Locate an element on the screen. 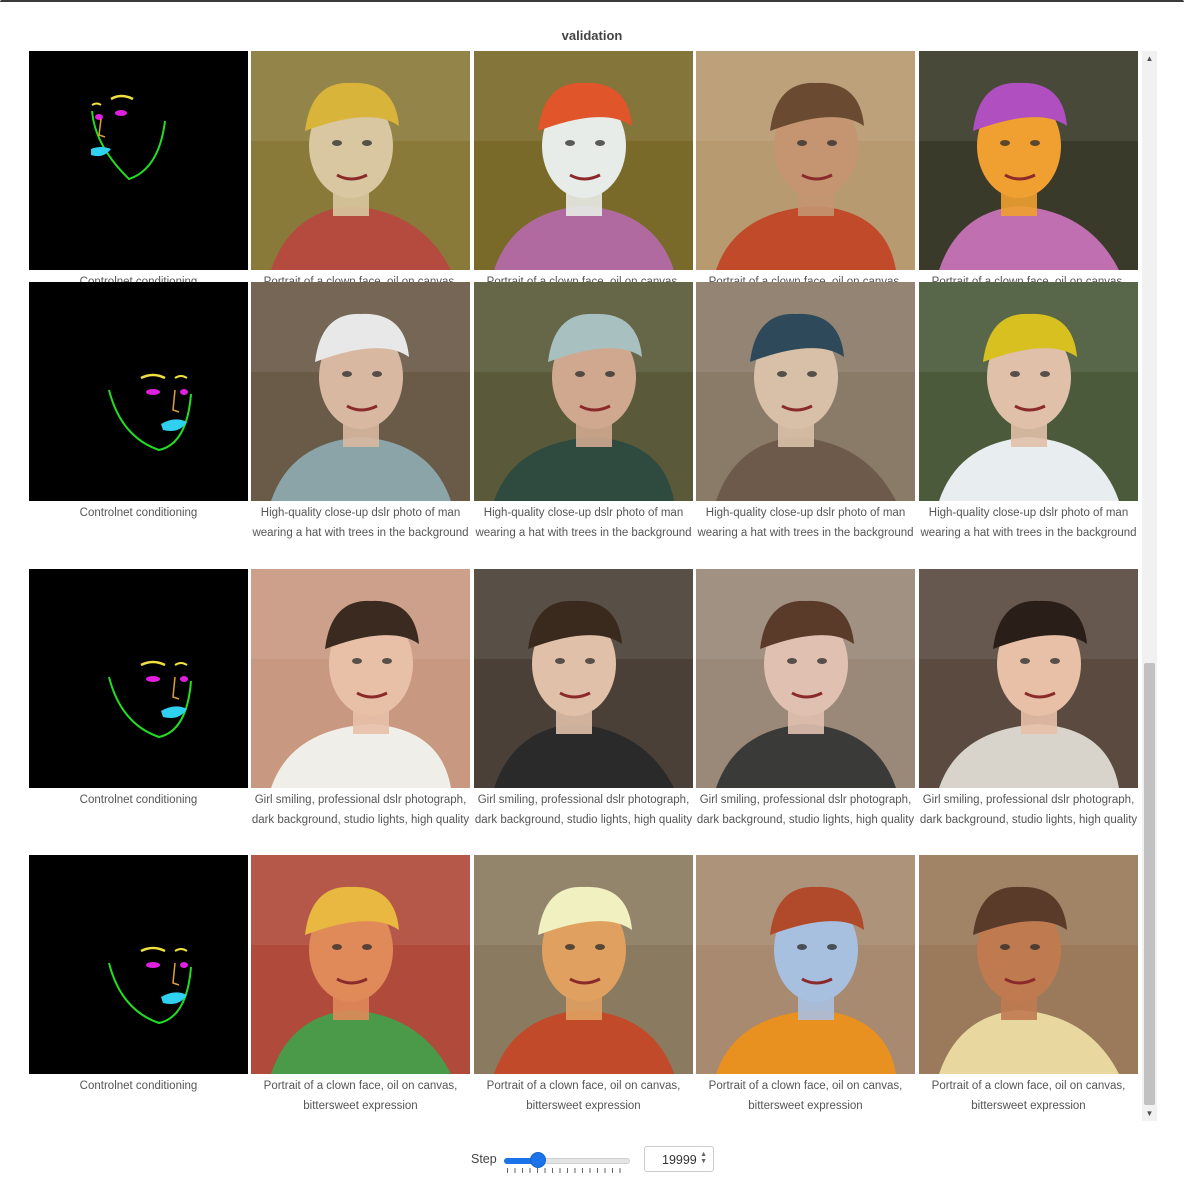  step-slider is located at coordinates (567, 1162).